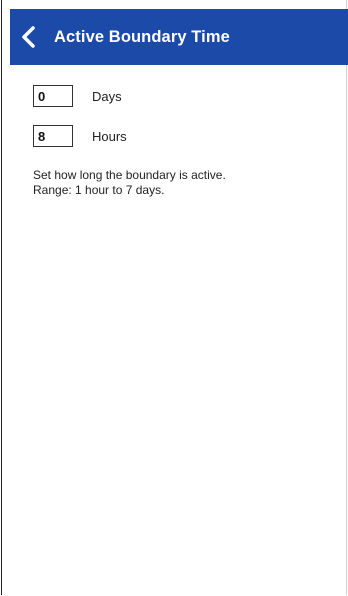 This screenshot has height=596, width=348. What do you see at coordinates (77, 96) in the screenshot?
I see `days-row: Days` at bounding box center [77, 96].